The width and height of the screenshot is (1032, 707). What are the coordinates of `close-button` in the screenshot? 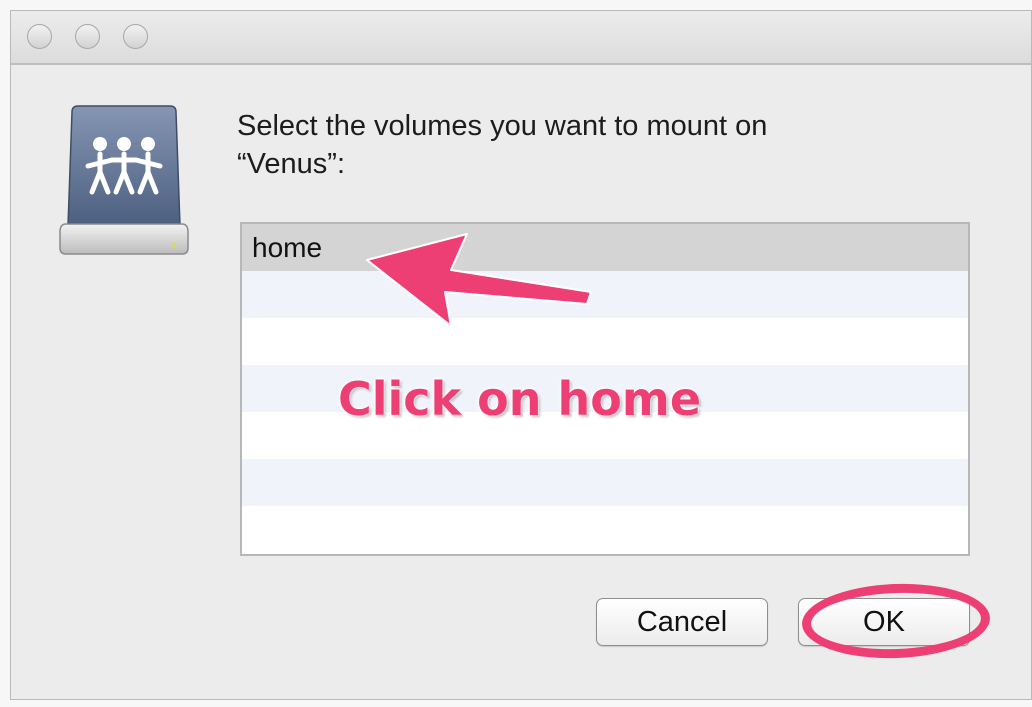 It's located at (39, 36).